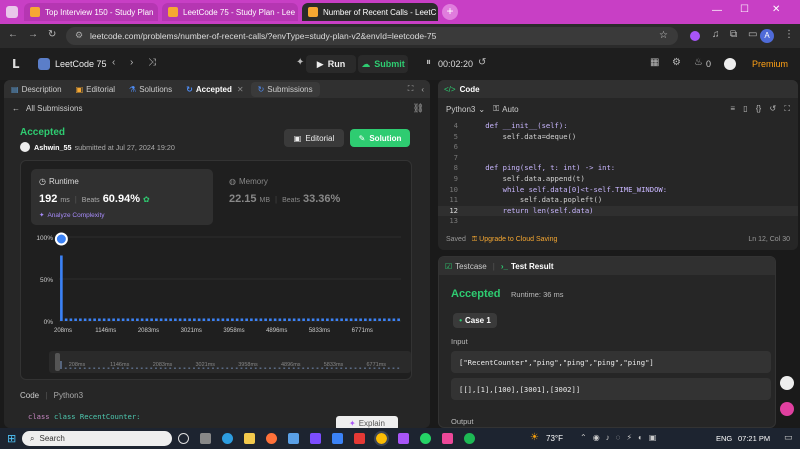  What do you see at coordinates (788, 437) in the screenshot?
I see `notification-icon: ▭` at bounding box center [788, 437].